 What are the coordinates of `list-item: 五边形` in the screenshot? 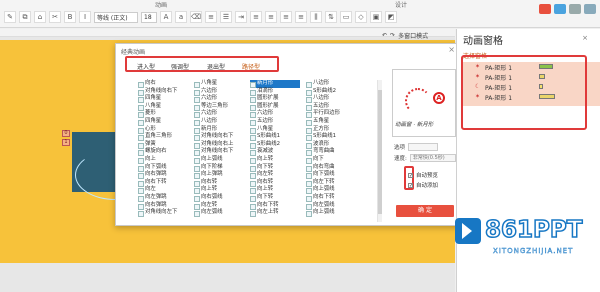 It's located at (275, 122).